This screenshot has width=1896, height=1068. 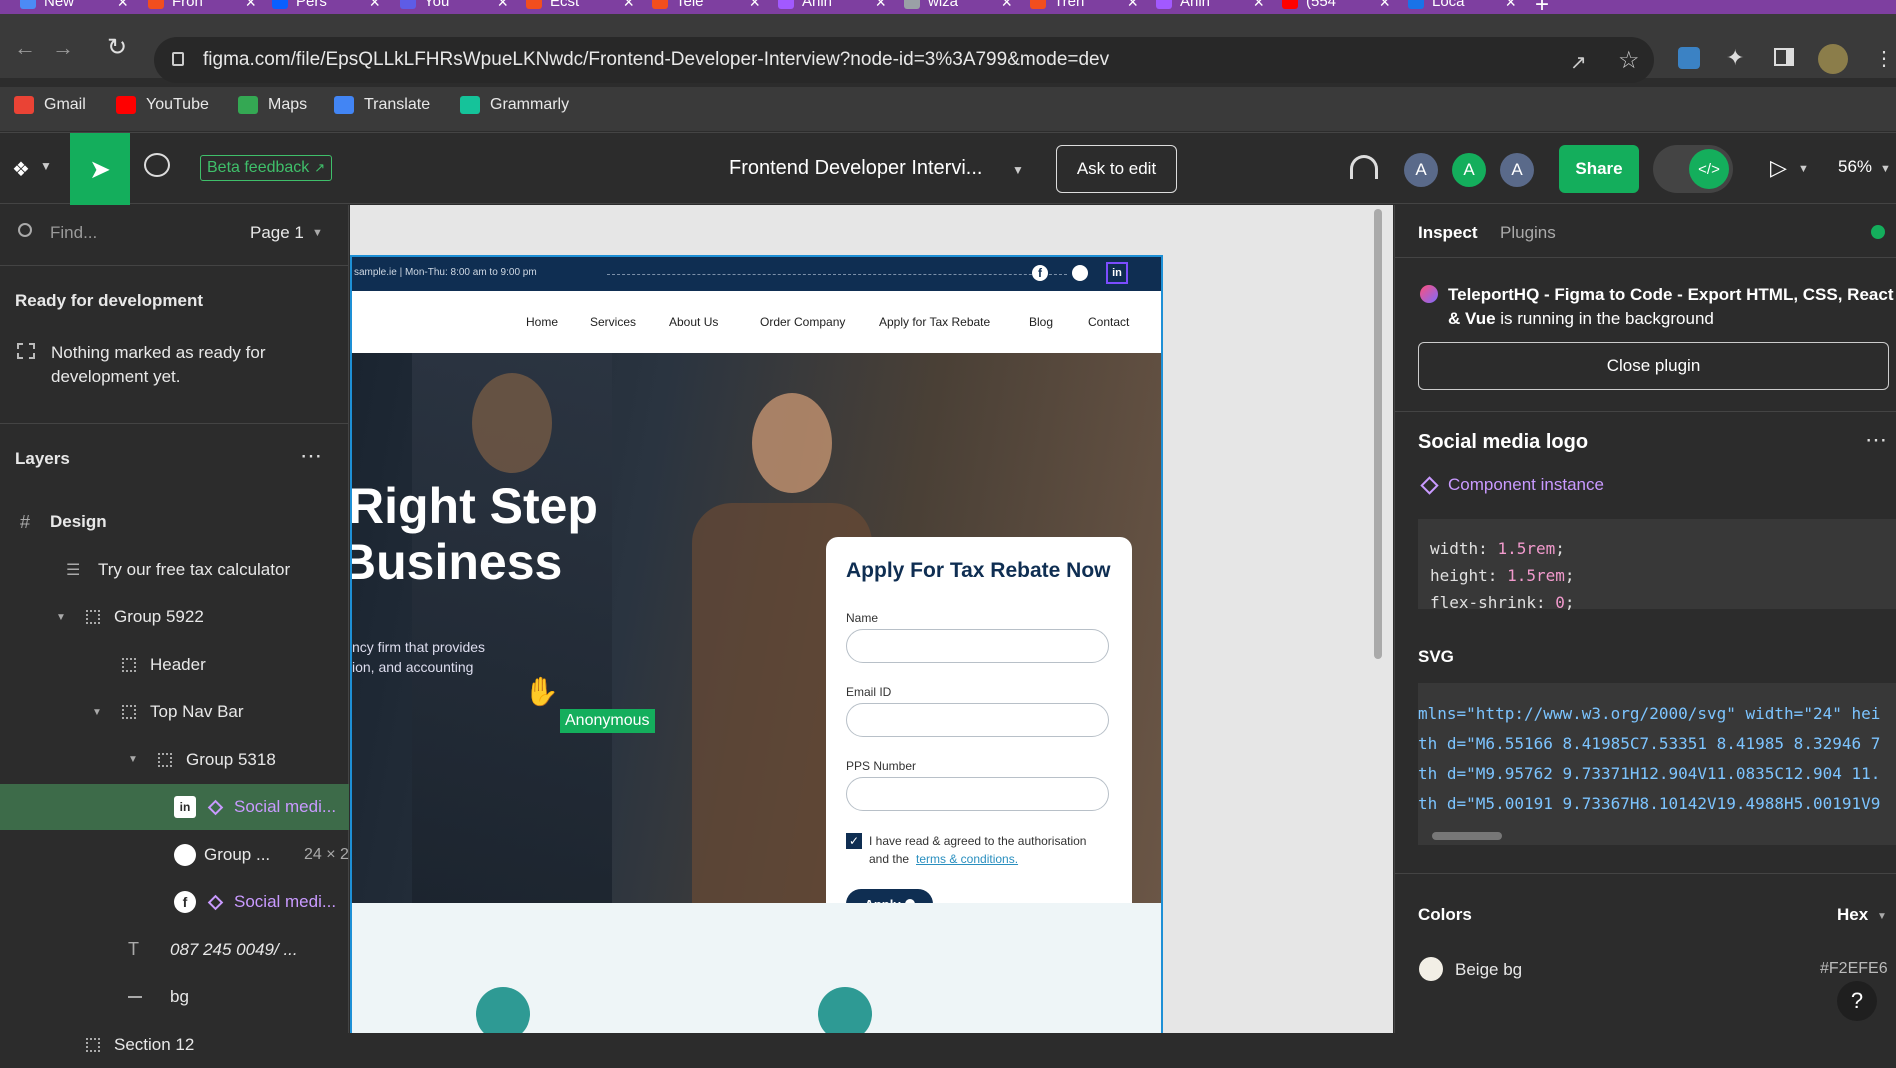 I want to click on forward-icon: →, so click(x=63, y=48).